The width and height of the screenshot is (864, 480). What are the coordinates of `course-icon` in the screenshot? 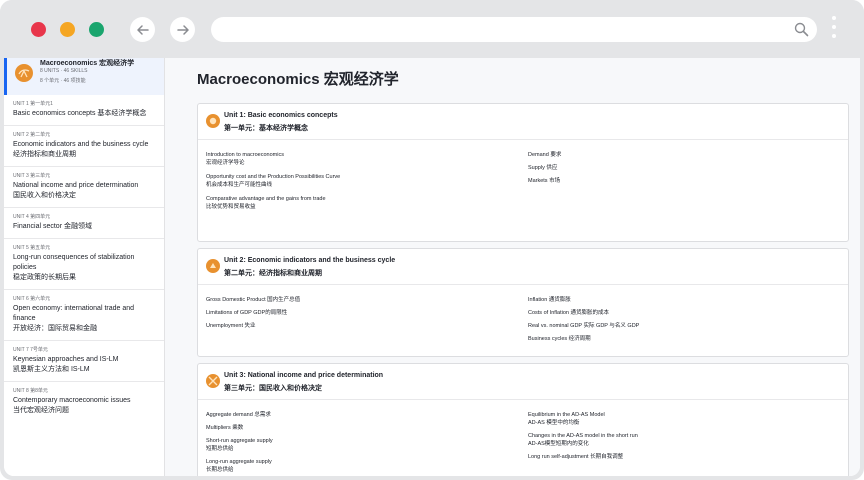 It's located at (24, 73).